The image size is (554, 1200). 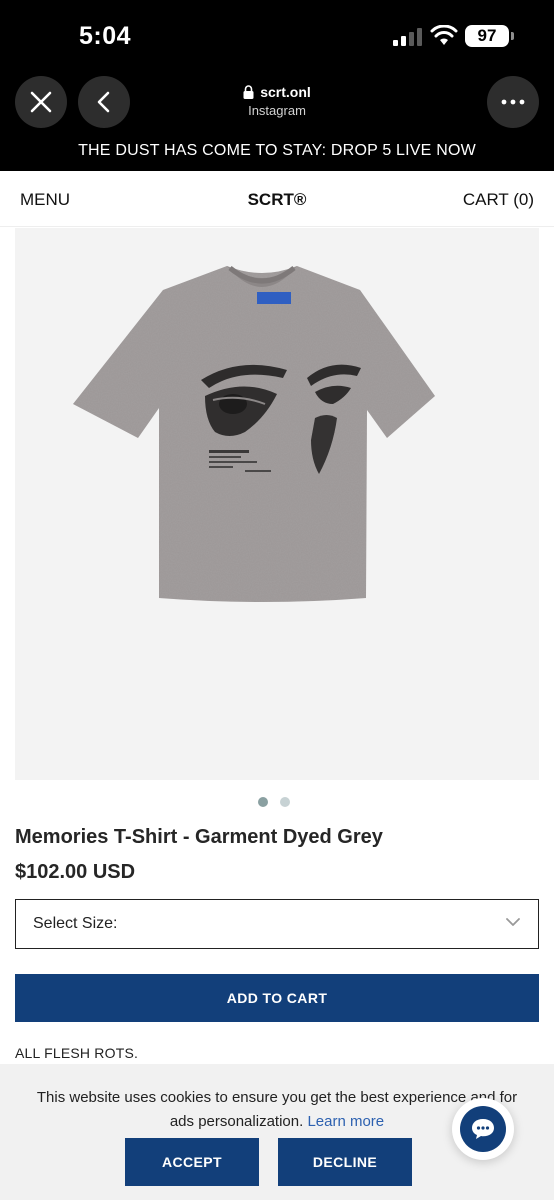 What do you see at coordinates (277, 35) in the screenshot?
I see `status-bar: 5:04 97` at bounding box center [277, 35].